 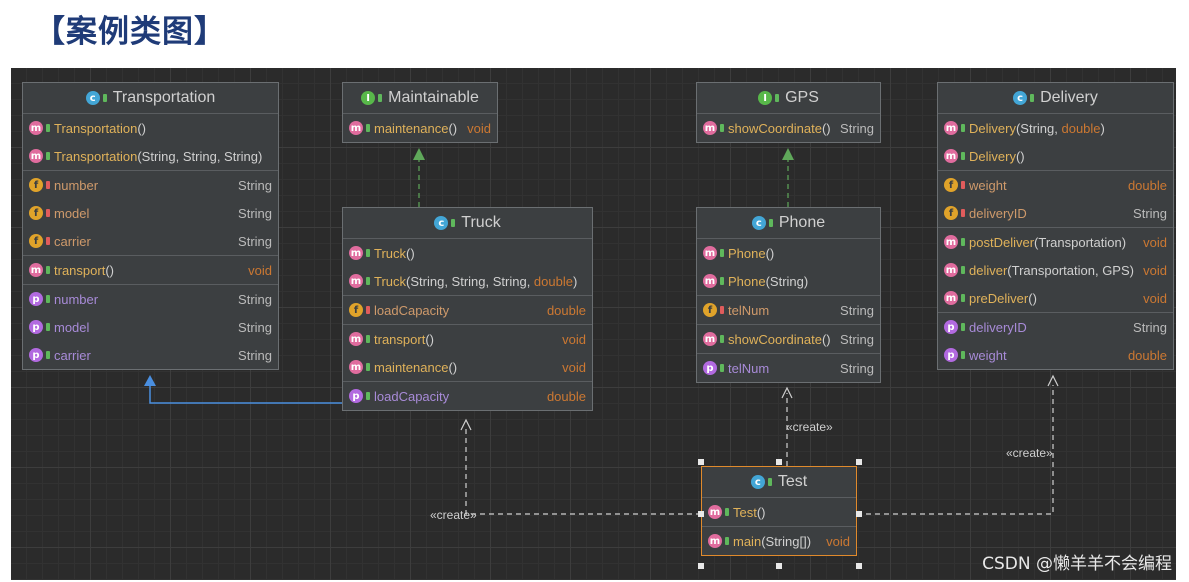 I want to click on member-section: f weight double f deliveryID String, so click(x=1055, y=199).